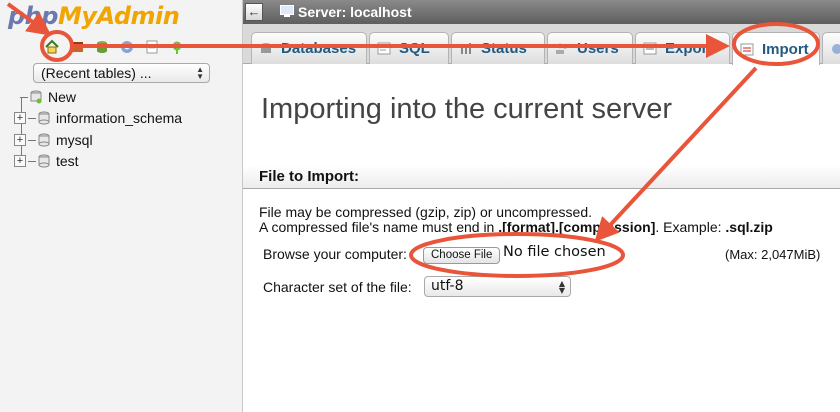 The height and width of the screenshot is (412, 840). I want to click on phpmyadmin-logo: phpMyAdmin, so click(94, 18).